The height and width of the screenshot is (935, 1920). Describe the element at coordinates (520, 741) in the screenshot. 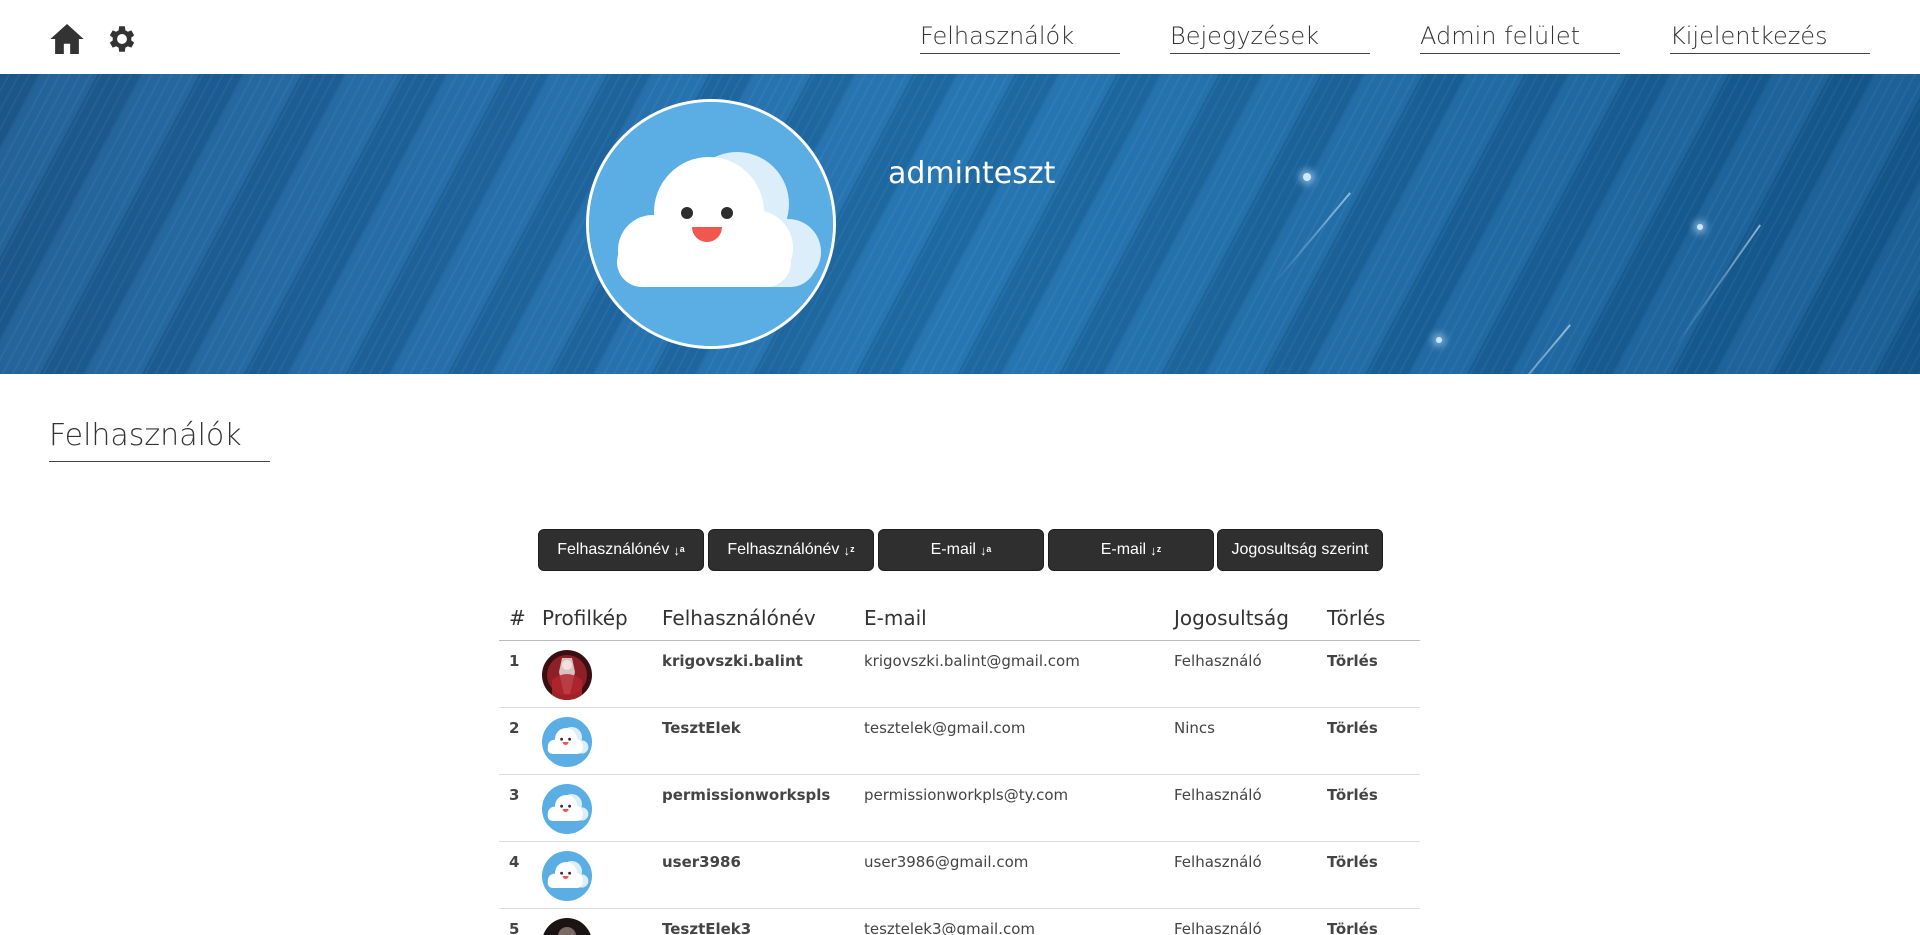

I see `row-number: 2` at that location.